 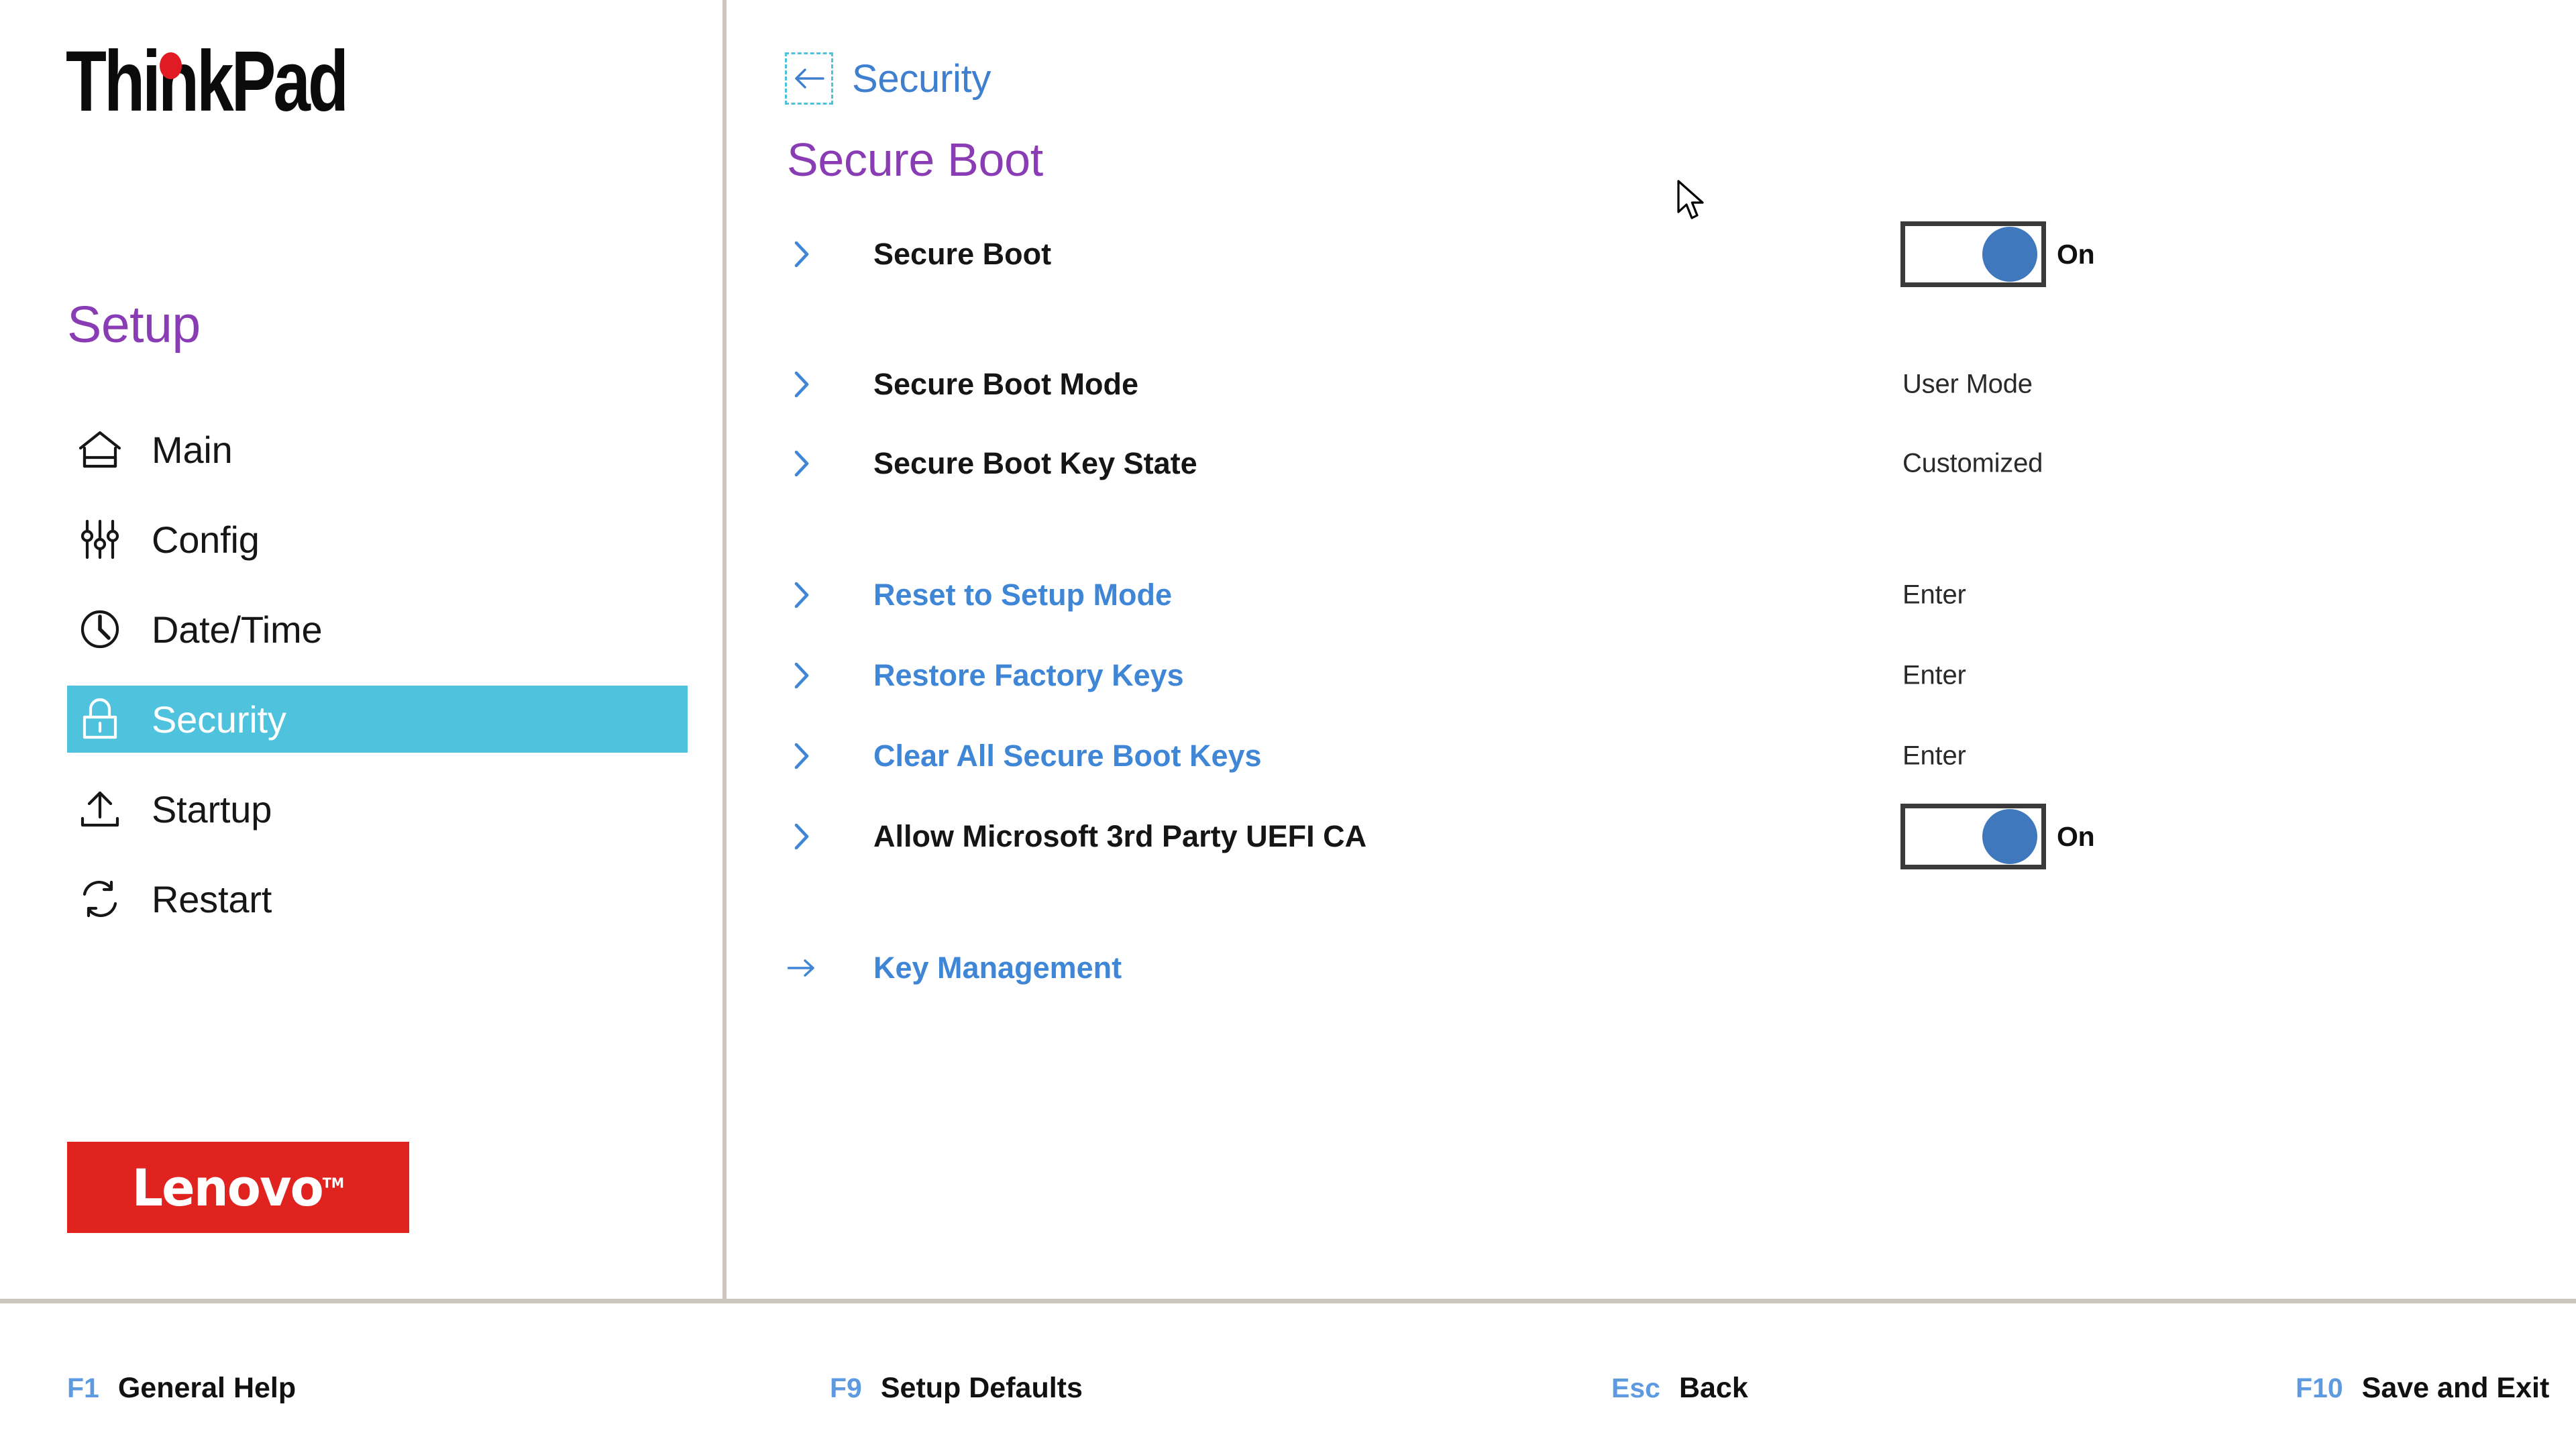 I want to click on sidebar-item-startup: Startup, so click(x=361, y=809).